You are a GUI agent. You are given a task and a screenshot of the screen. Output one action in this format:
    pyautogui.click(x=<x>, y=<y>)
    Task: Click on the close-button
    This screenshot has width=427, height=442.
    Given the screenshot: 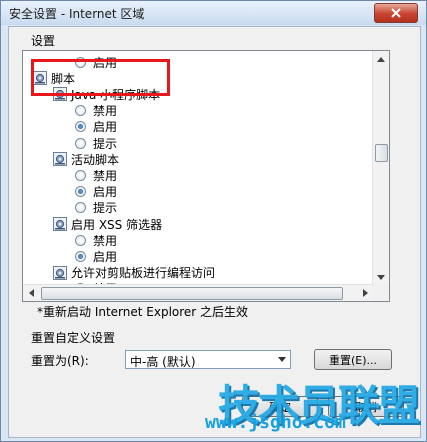 What is the action you would take?
    pyautogui.click(x=396, y=13)
    